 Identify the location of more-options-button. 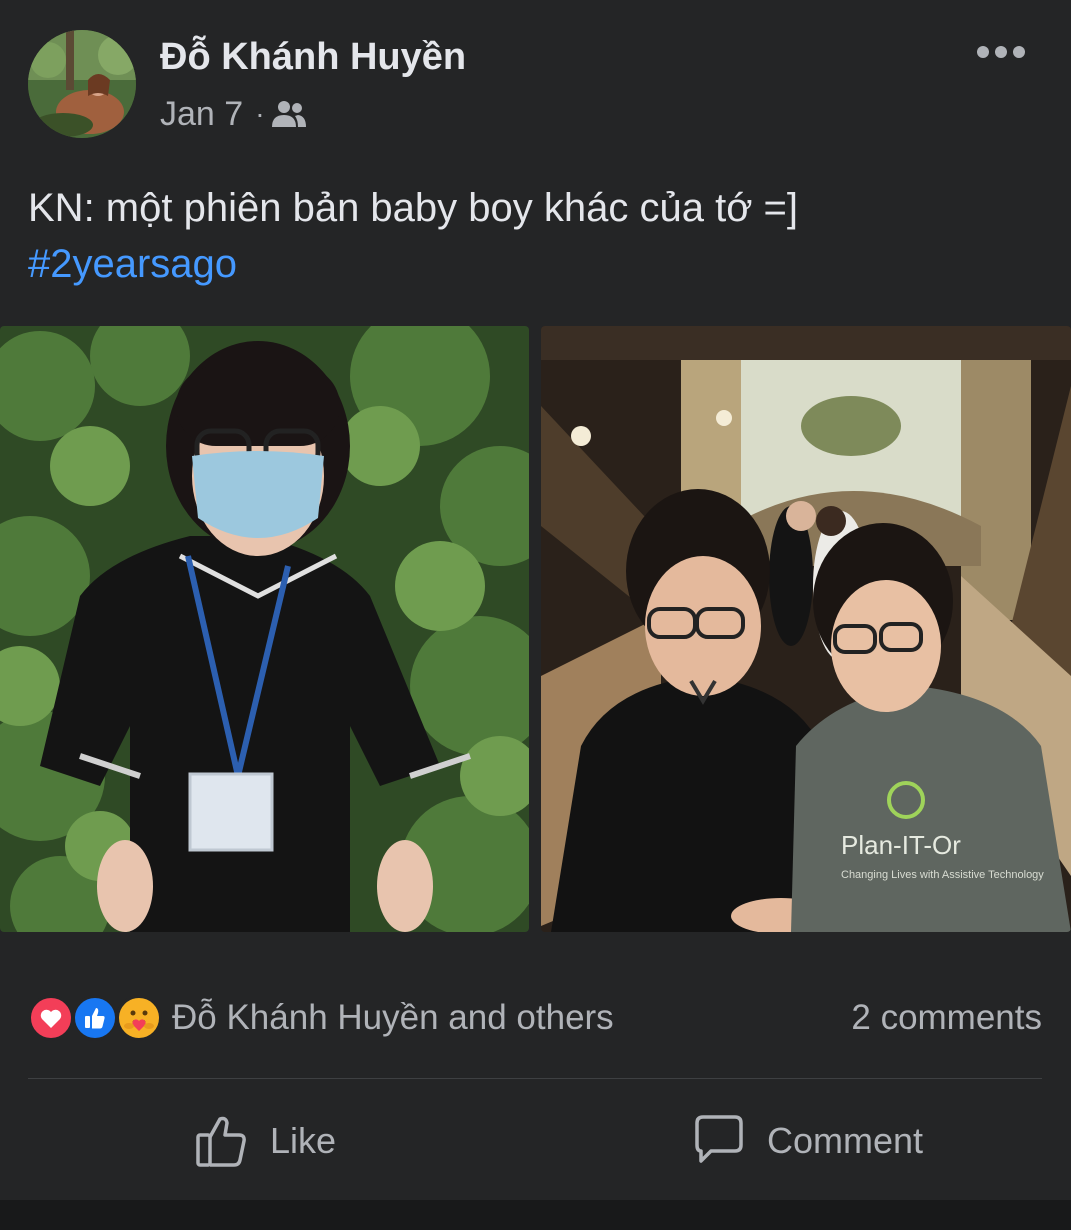
(1001, 52).